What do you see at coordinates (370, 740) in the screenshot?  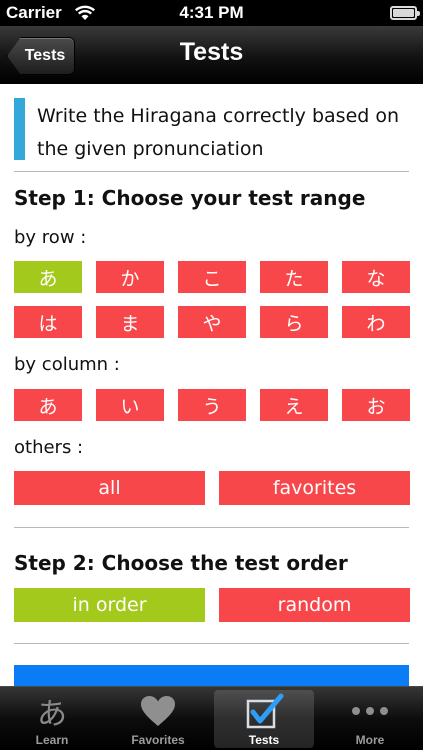 I see `tab-more-label: More` at bounding box center [370, 740].